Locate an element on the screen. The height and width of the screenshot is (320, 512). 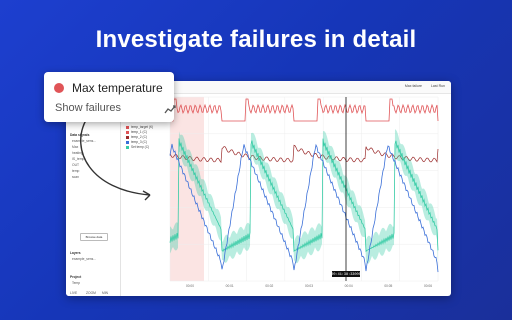
callout-title: Max temperature is located at coordinates (117, 88).